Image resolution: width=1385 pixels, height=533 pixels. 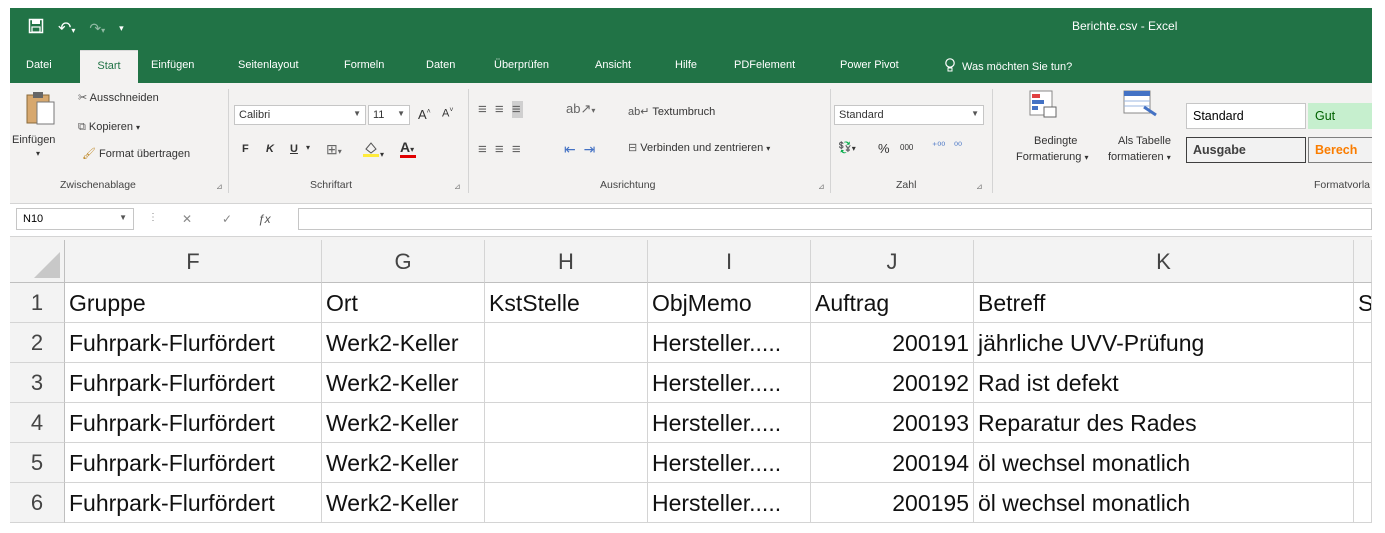 What do you see at coordinates (699, 147) in the screenshot?
I see `merge-center-button: ⊟ Verbinden und zentrieren ▾` at bounding box center [699, 147].